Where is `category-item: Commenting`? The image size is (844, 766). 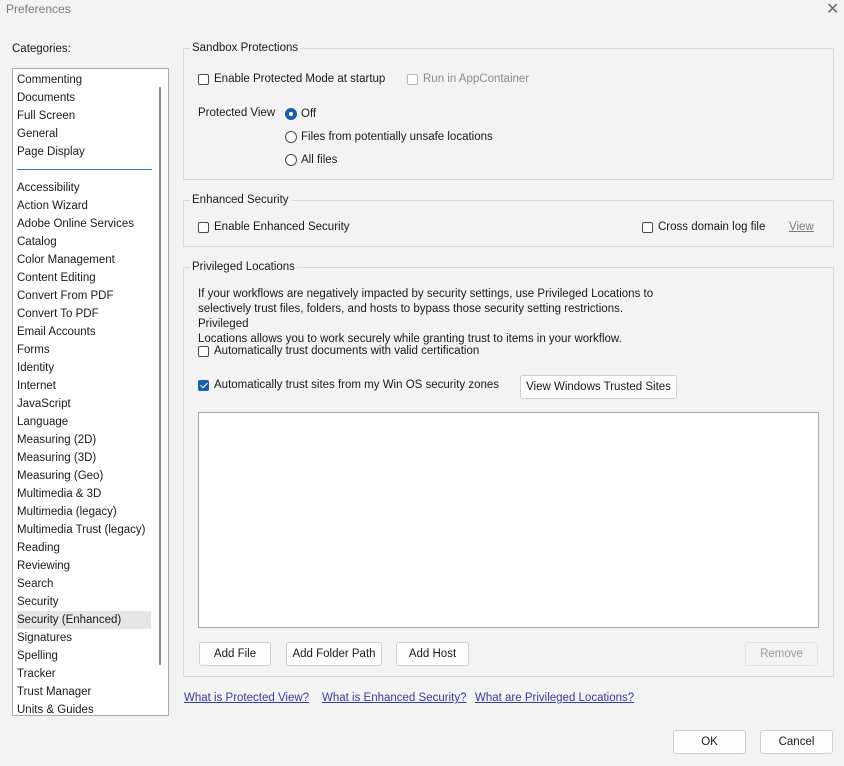
category-item: Commenting is located at coordinates (84, 80).